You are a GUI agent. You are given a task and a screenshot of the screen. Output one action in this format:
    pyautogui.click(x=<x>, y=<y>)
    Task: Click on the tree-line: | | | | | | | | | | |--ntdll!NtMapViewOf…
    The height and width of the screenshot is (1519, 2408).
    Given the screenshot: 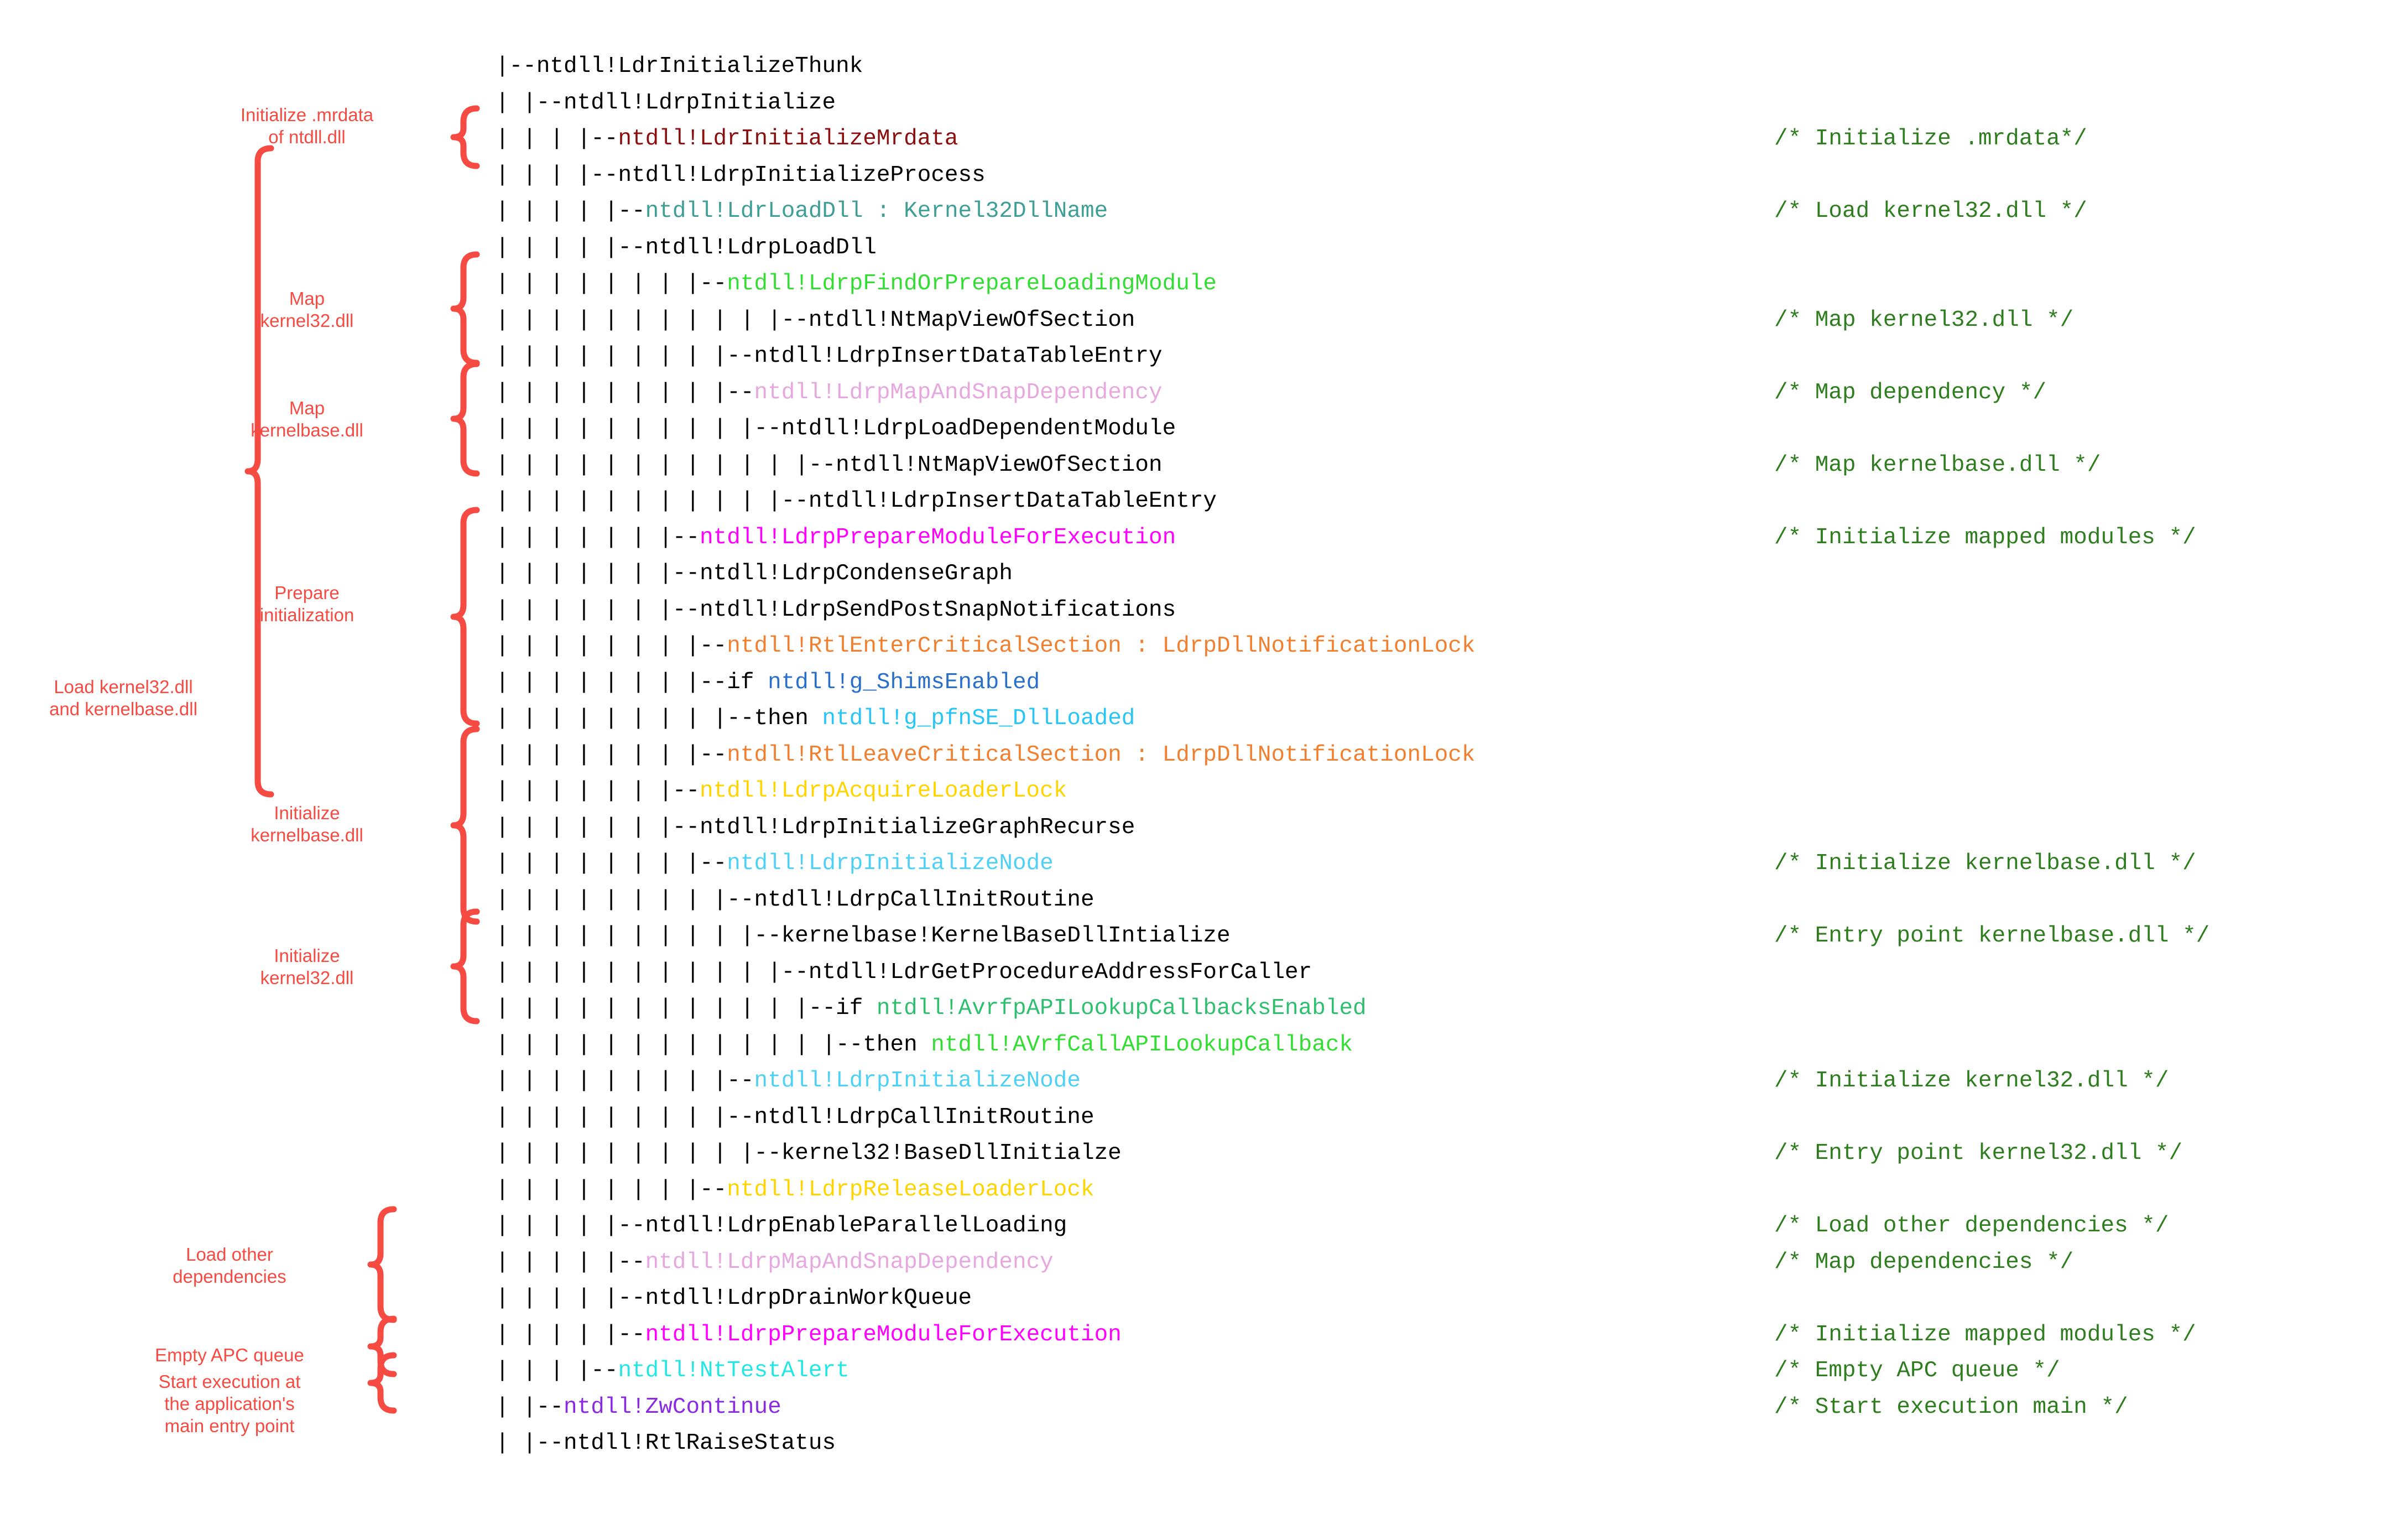 What is the action you would take?
    pyautogui.click(x=986, y=321)
    